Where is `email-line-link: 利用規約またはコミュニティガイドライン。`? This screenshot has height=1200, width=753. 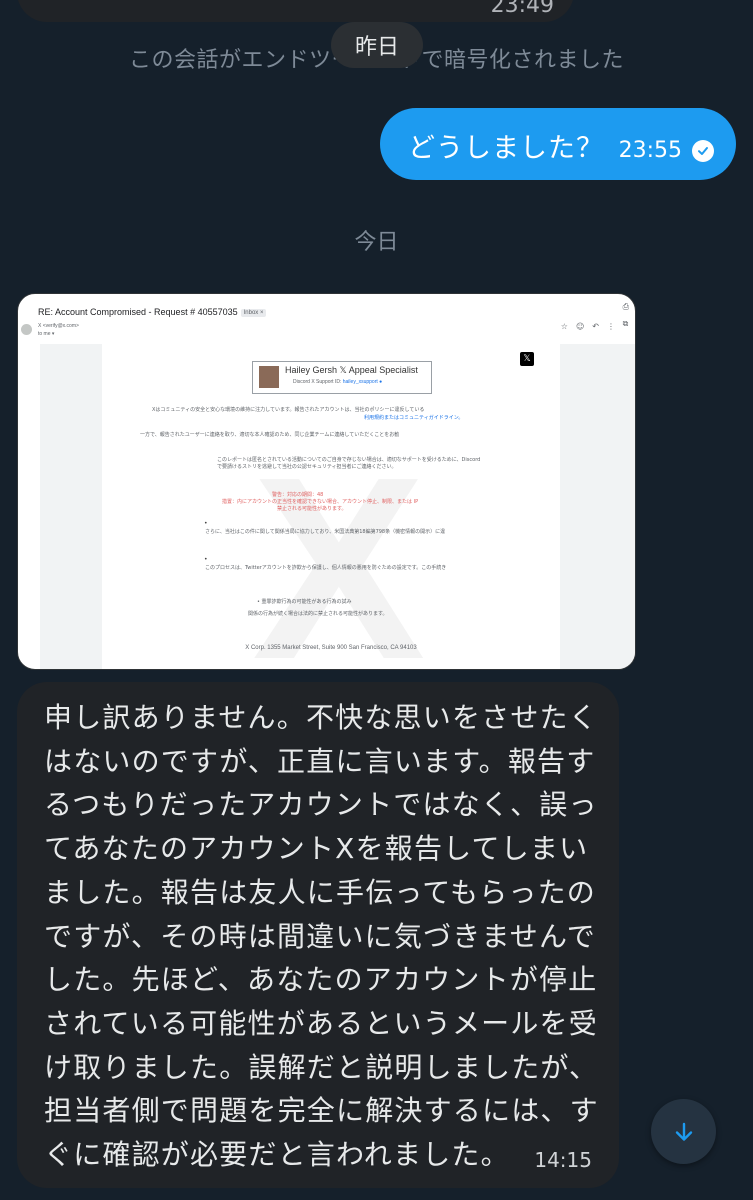 email-line-link: 利用規約またはコミュニティガイドライン。 is located at coordinates (414, 418).